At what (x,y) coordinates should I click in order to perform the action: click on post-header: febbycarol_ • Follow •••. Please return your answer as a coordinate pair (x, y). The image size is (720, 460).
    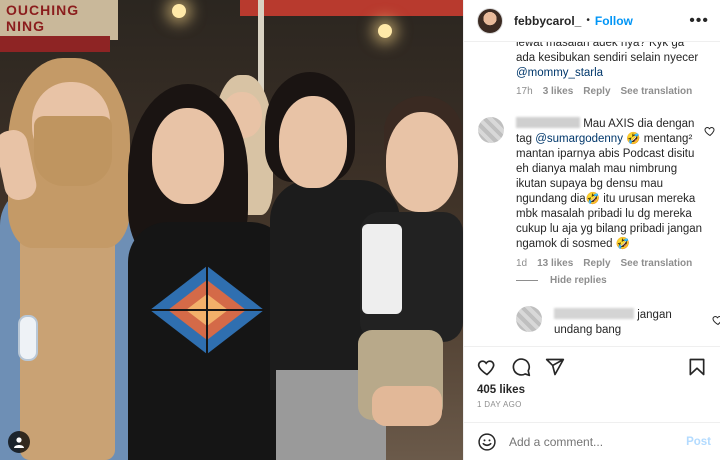
    Looking at the image, I should click on (592, 21).